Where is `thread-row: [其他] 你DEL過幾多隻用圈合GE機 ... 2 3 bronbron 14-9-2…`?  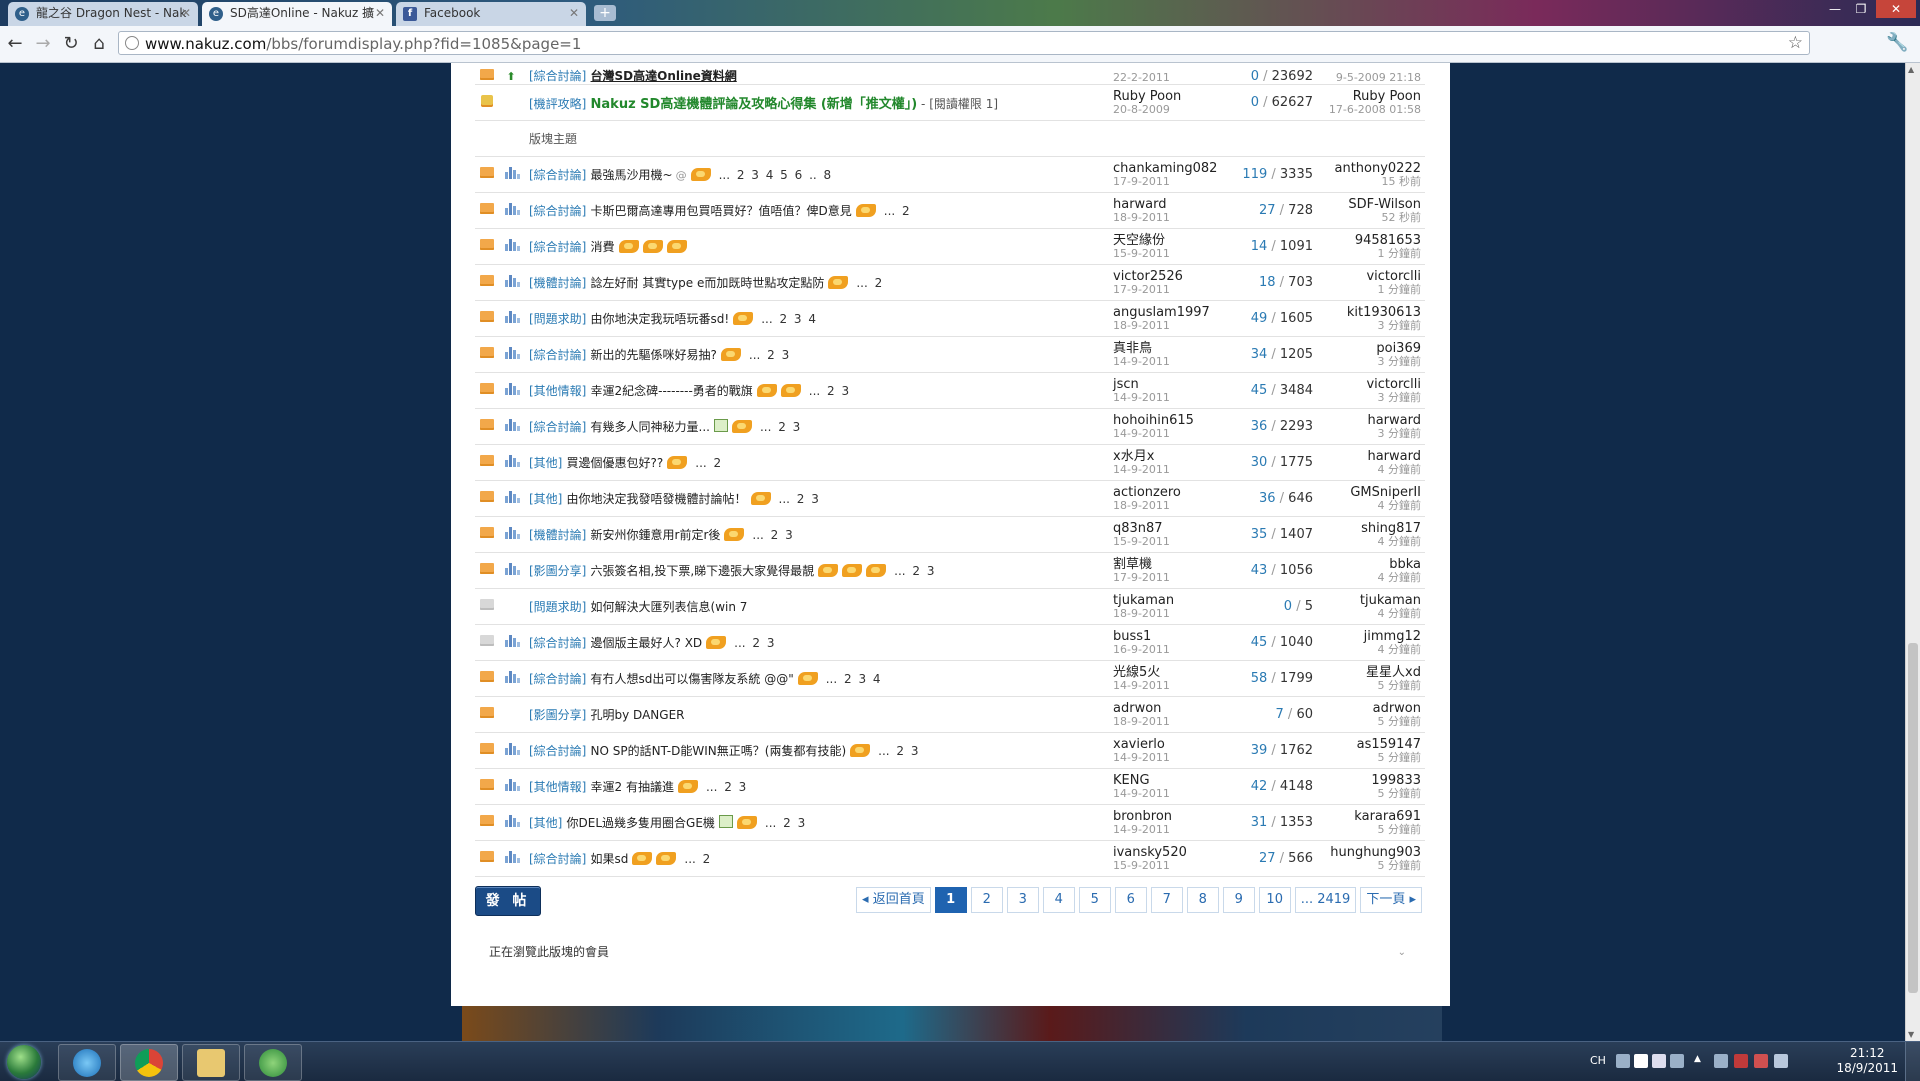
thread-row: [其他] 你DEL過幾多隻用圈合GE機 ... 2 3 bronbron 14-9-2… is located at coordinates (950, 822).